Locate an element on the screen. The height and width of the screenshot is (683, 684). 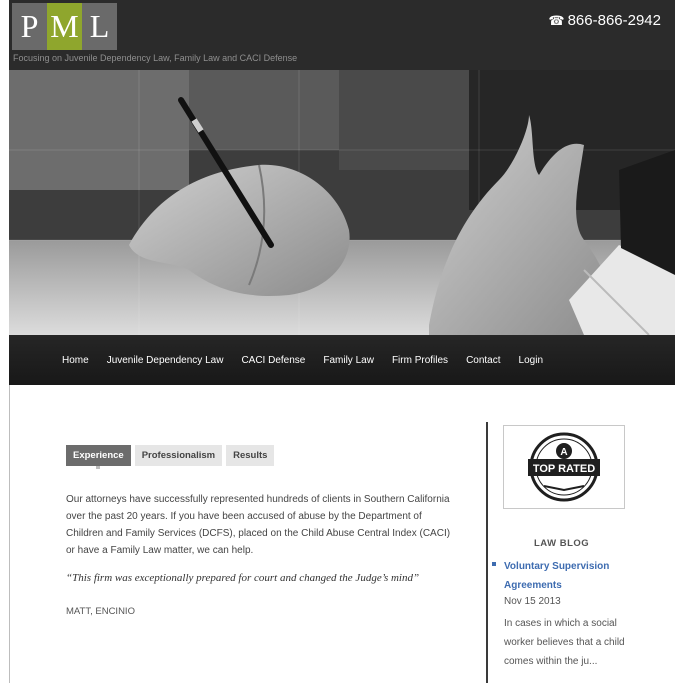
pml-logo: P M L is located at coordinates (64, 26).